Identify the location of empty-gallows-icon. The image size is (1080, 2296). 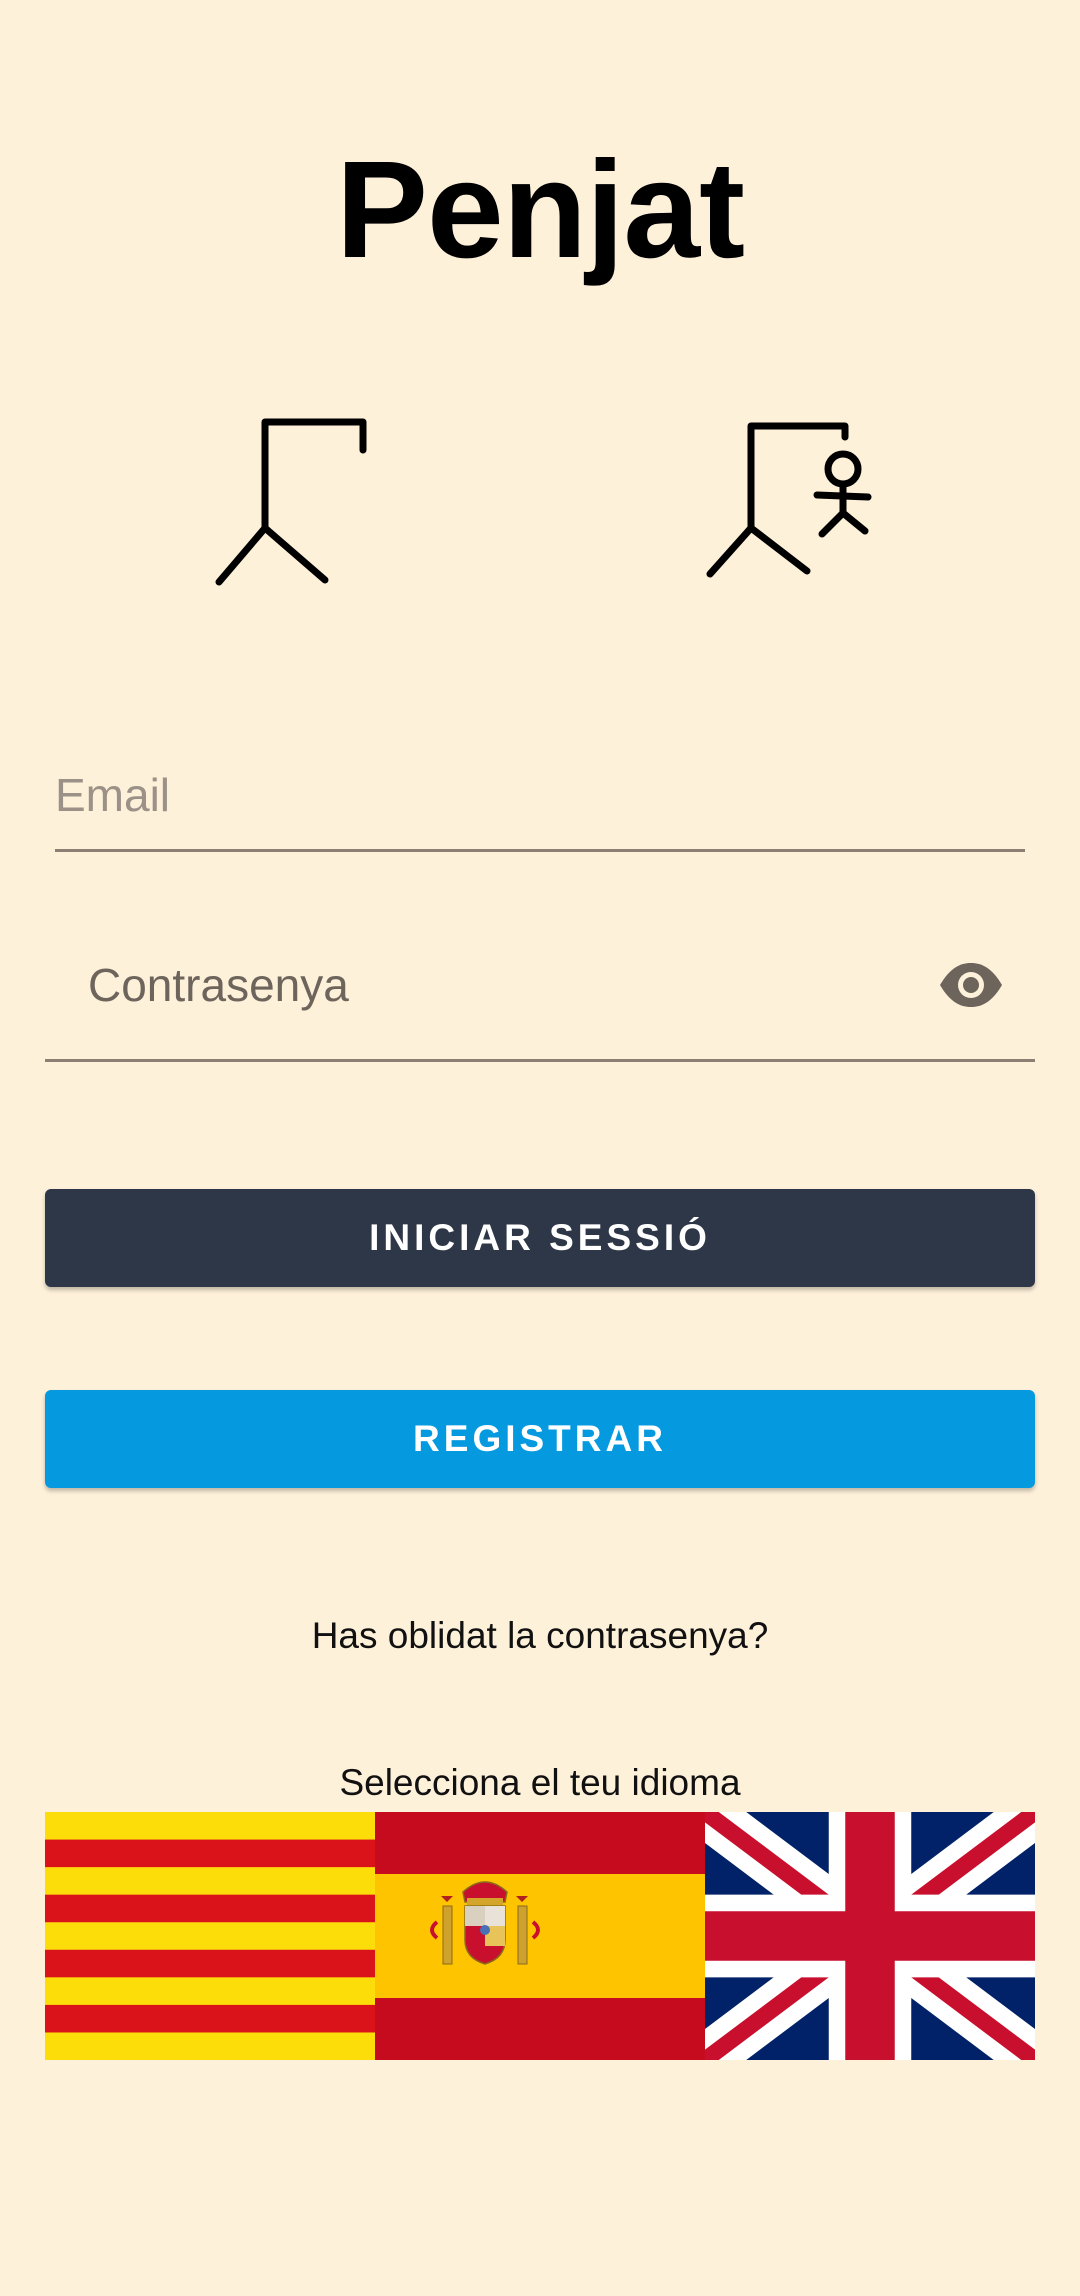
(291, 502).